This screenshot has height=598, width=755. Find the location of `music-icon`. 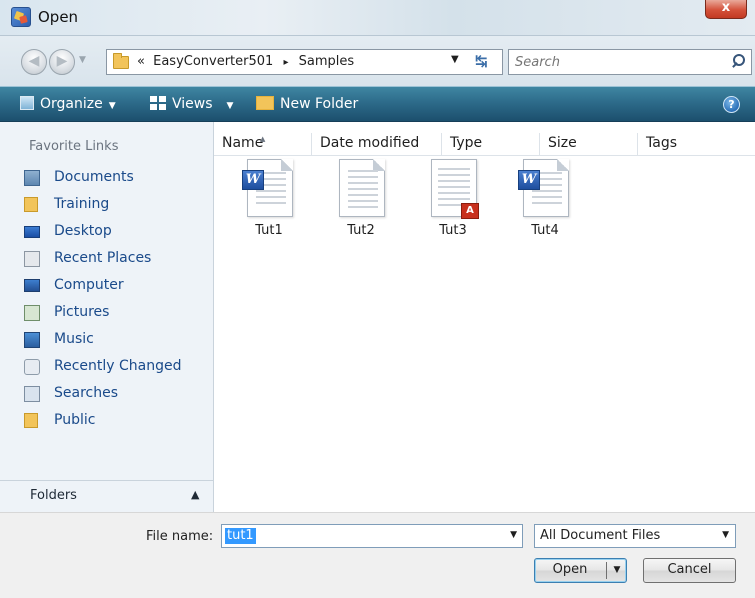

music-icon is located at coordinates (32, 340).